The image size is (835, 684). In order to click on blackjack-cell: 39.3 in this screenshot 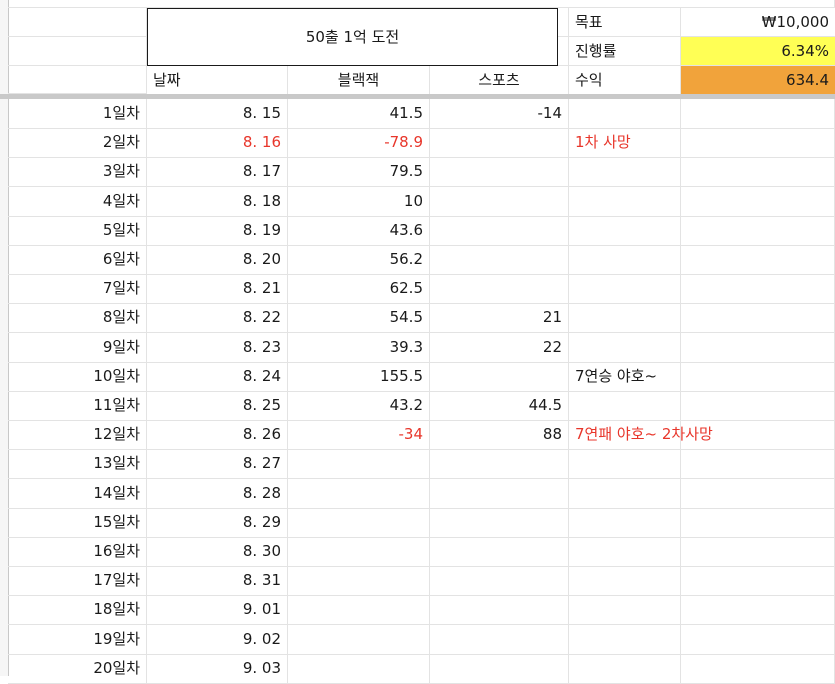, I will do `click(359, 347)`.